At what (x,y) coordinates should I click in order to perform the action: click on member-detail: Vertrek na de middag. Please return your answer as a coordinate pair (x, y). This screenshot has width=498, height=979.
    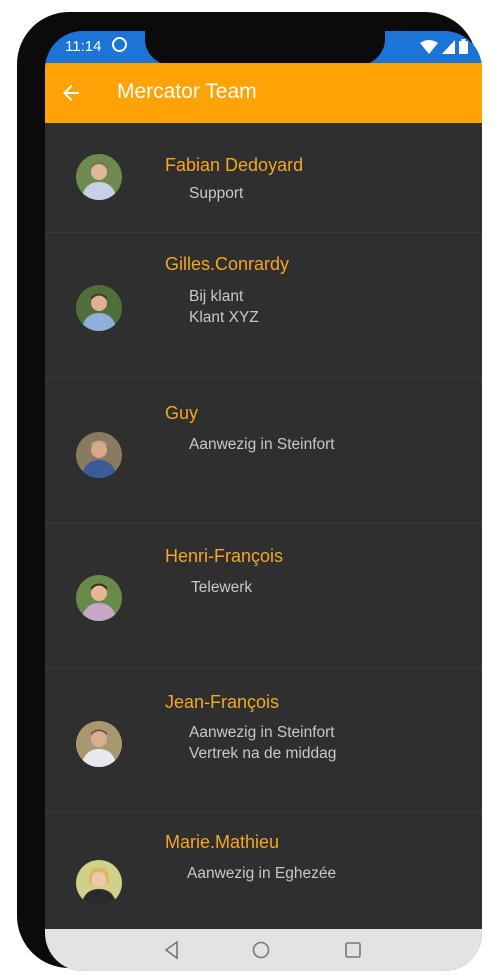
    Looking at the image, I should click on (263, 753).